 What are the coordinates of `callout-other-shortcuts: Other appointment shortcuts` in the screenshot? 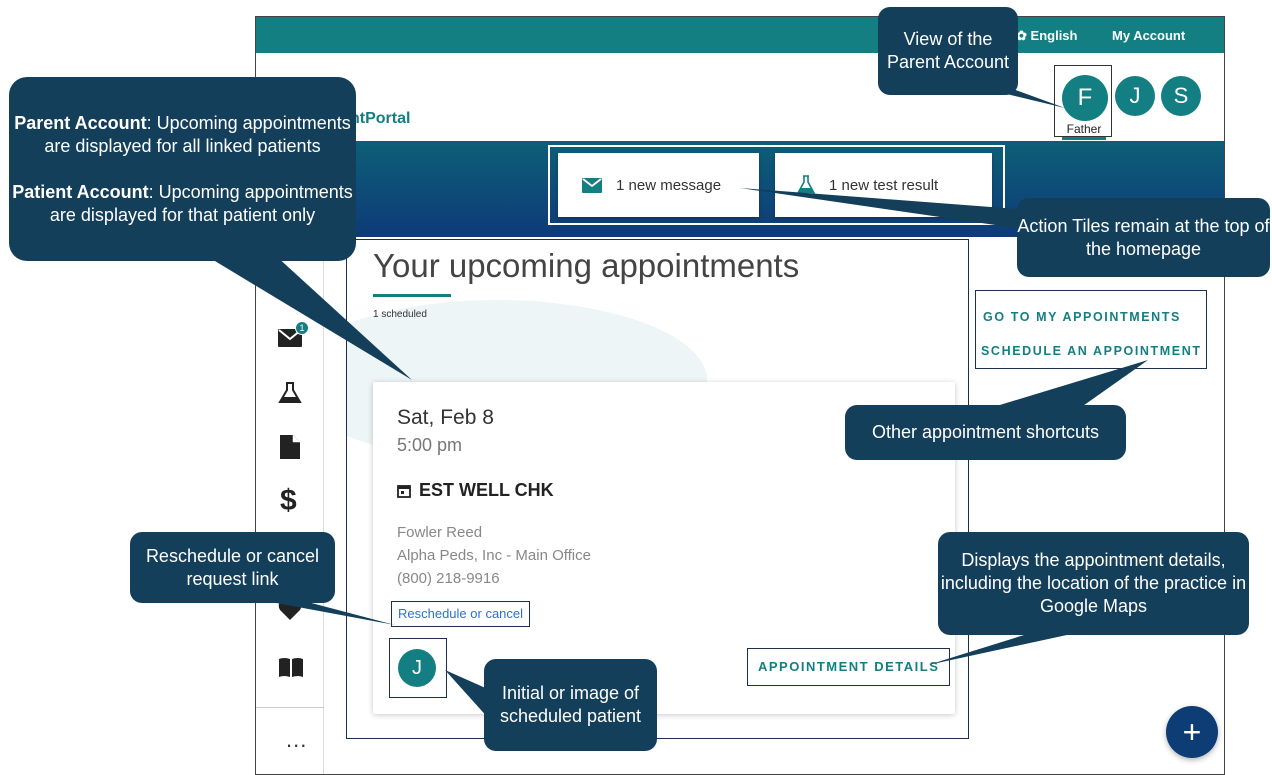 It's located at (985, 432).